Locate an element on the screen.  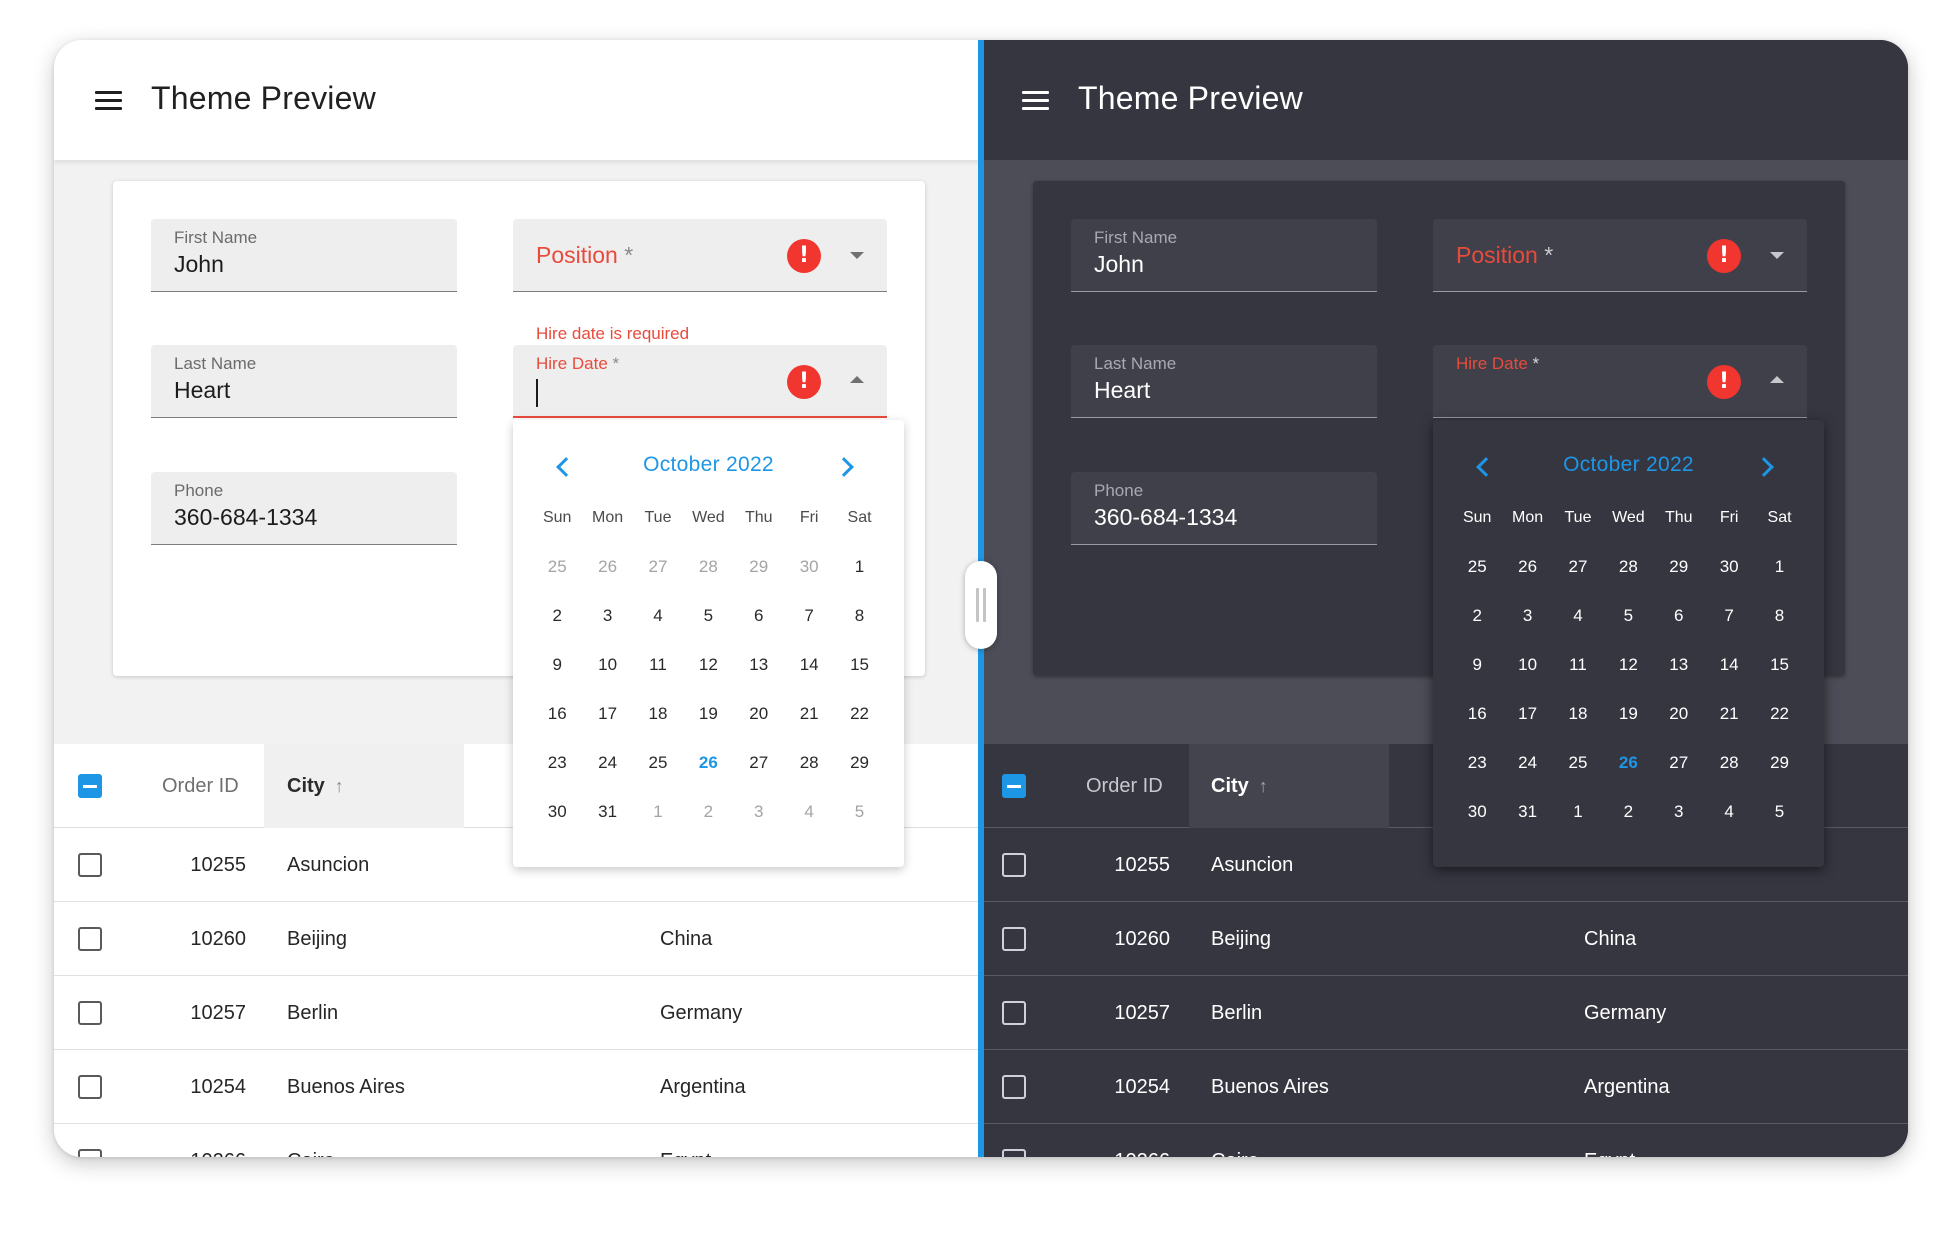
hamburger-menu-icon is located at coordinates (1036, 100).